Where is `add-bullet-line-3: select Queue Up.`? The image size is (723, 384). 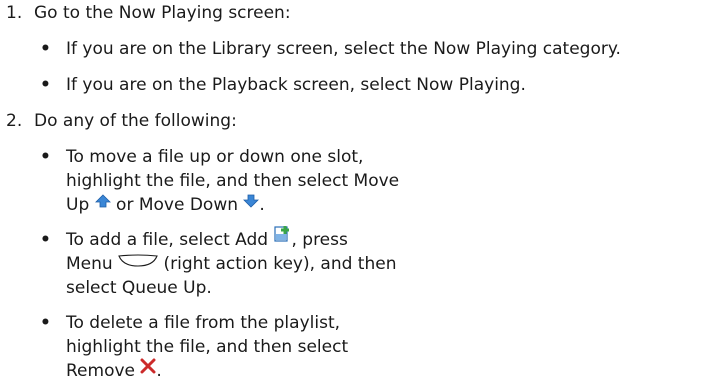
add-bullet-line-3: select Queue Up. is located at coordinates (139, 288).